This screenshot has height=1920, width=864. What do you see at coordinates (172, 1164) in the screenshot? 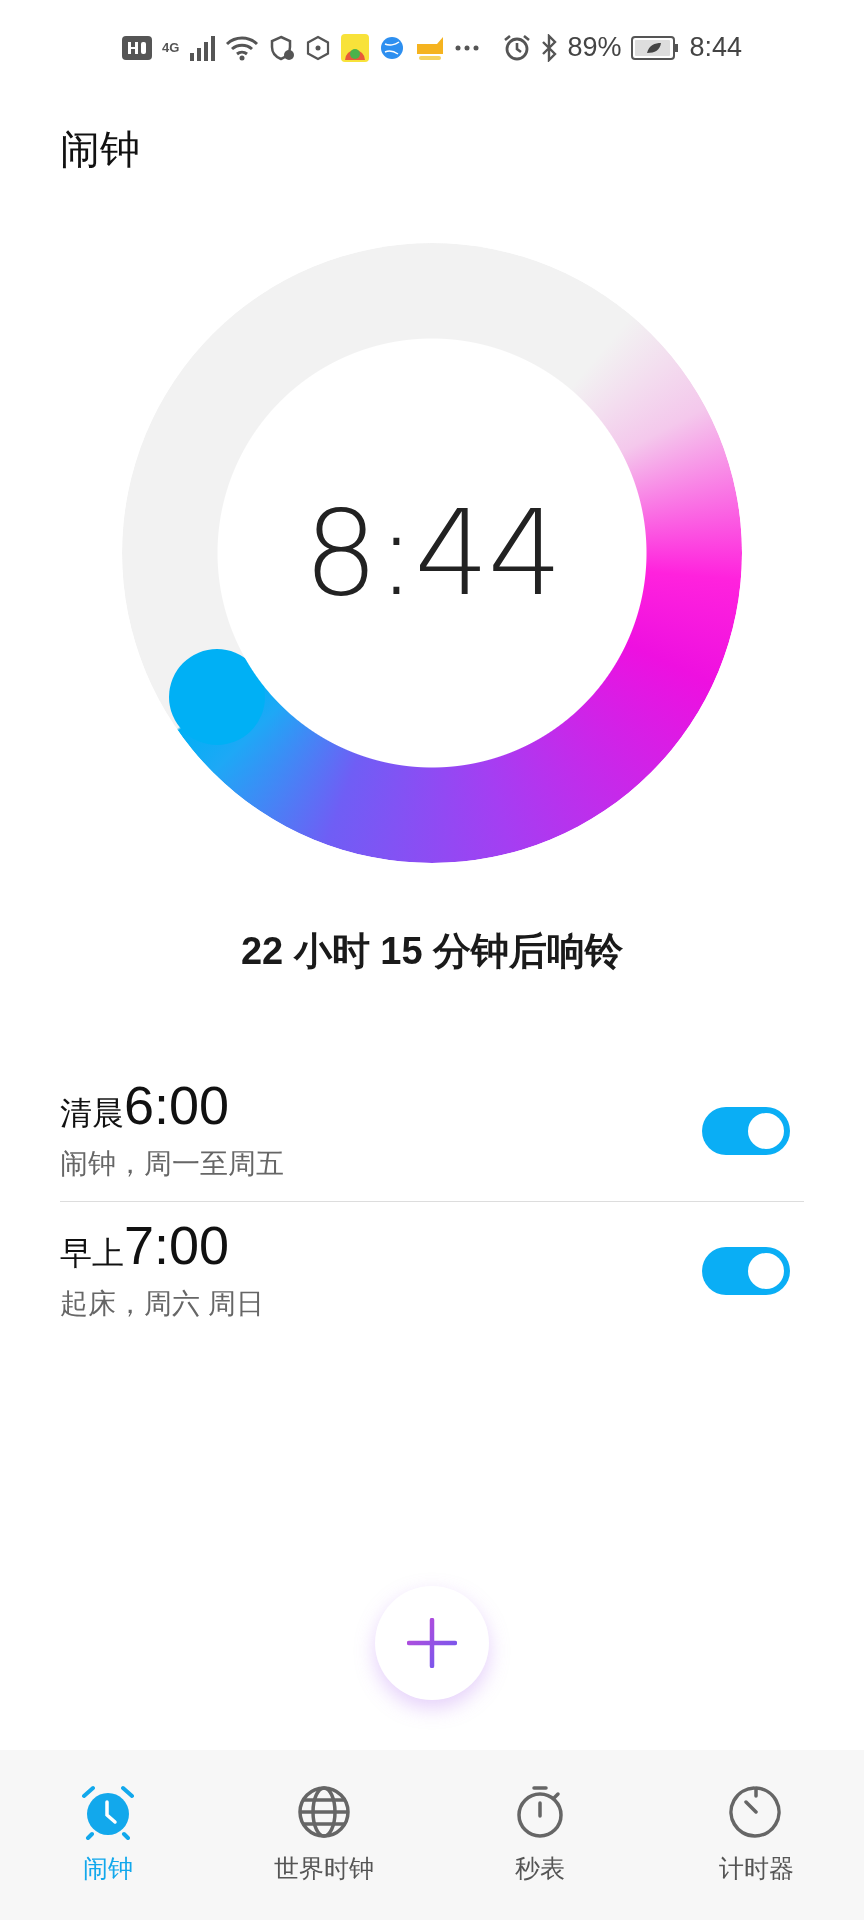
I see `alarm-detail: 闹钟，周一至周五` at bounding box center [172, 1164].